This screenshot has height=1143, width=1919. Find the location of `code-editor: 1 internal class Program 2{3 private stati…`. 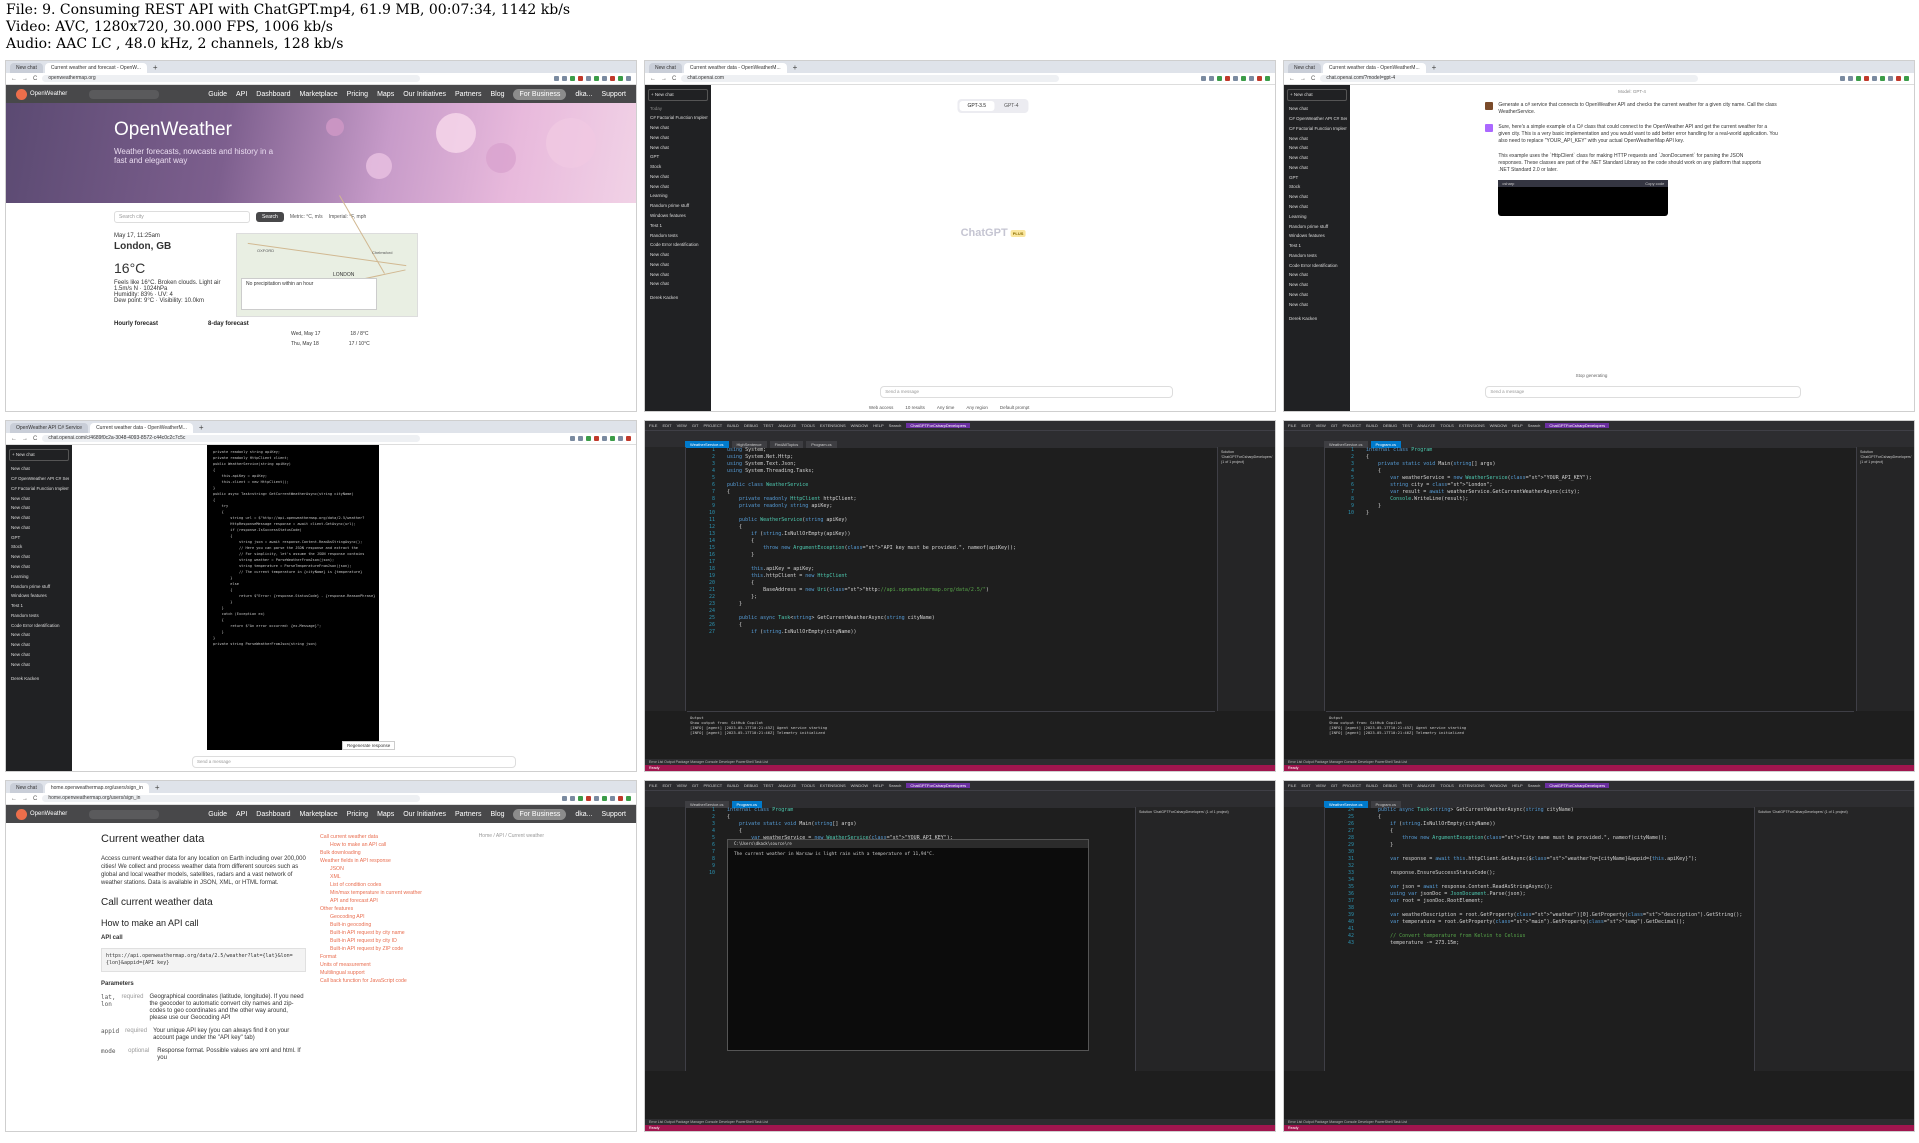

code-editor: 1 internal class Program 2{3 private stati… is located at coordinates (1590, 578).